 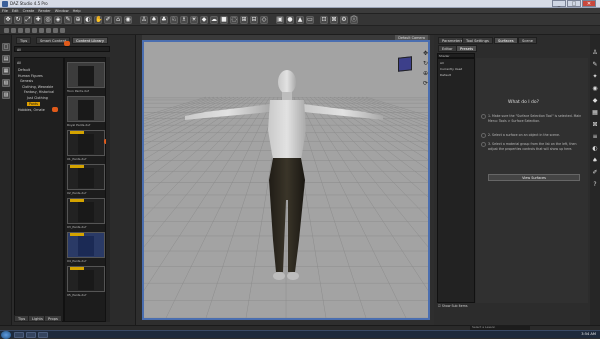 I want to click on move-icon: ✥, so click(x=8, y=20).